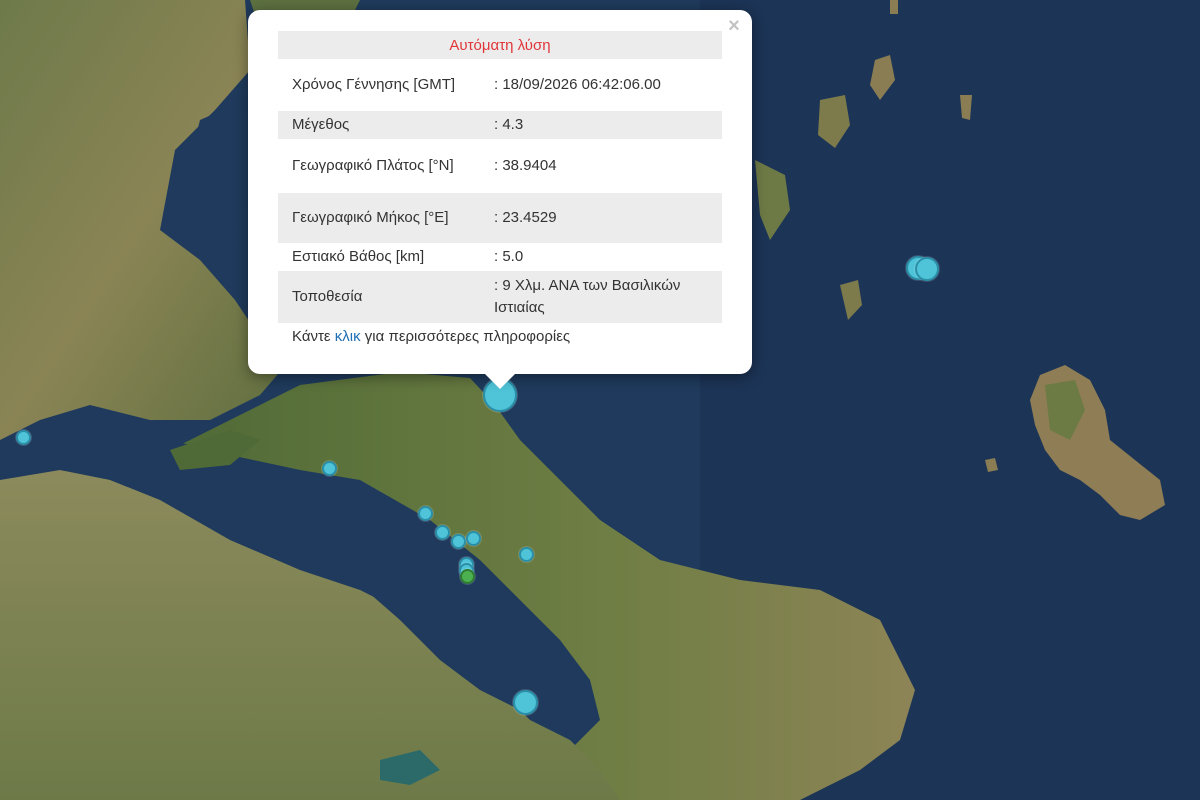 Image resolution: width=1200 pixels, height=800 pixels. Describe the element at coordinates (500, 380) in the screenshot. I see `popup-tip` at that location.